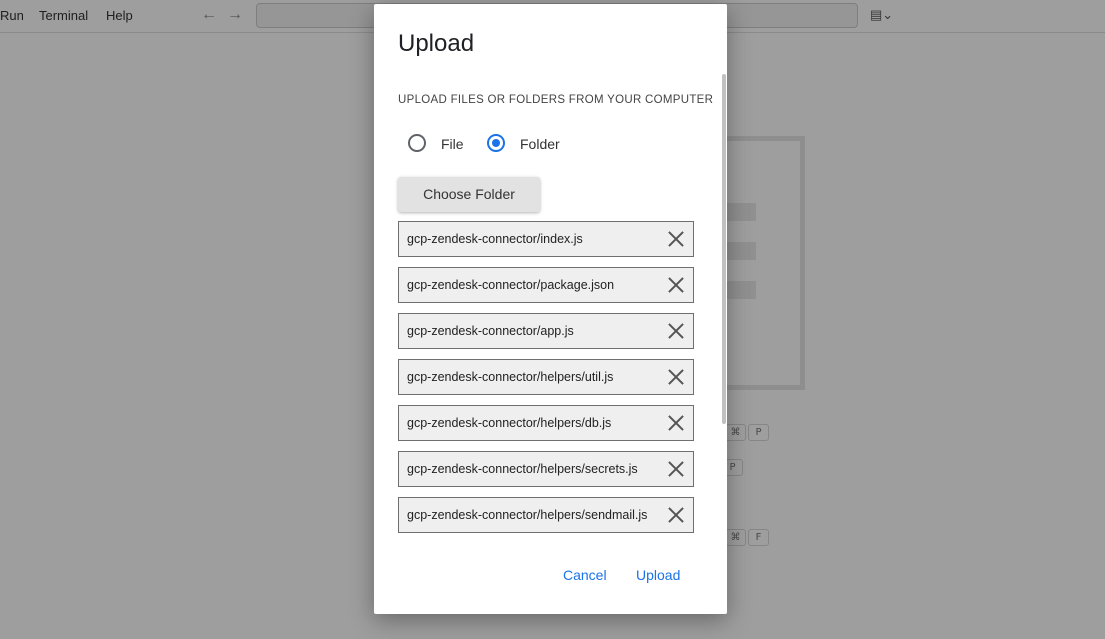  I want to click on file-name: gcp-zendesk-connector/helpers/util.js, so click(510, 377).